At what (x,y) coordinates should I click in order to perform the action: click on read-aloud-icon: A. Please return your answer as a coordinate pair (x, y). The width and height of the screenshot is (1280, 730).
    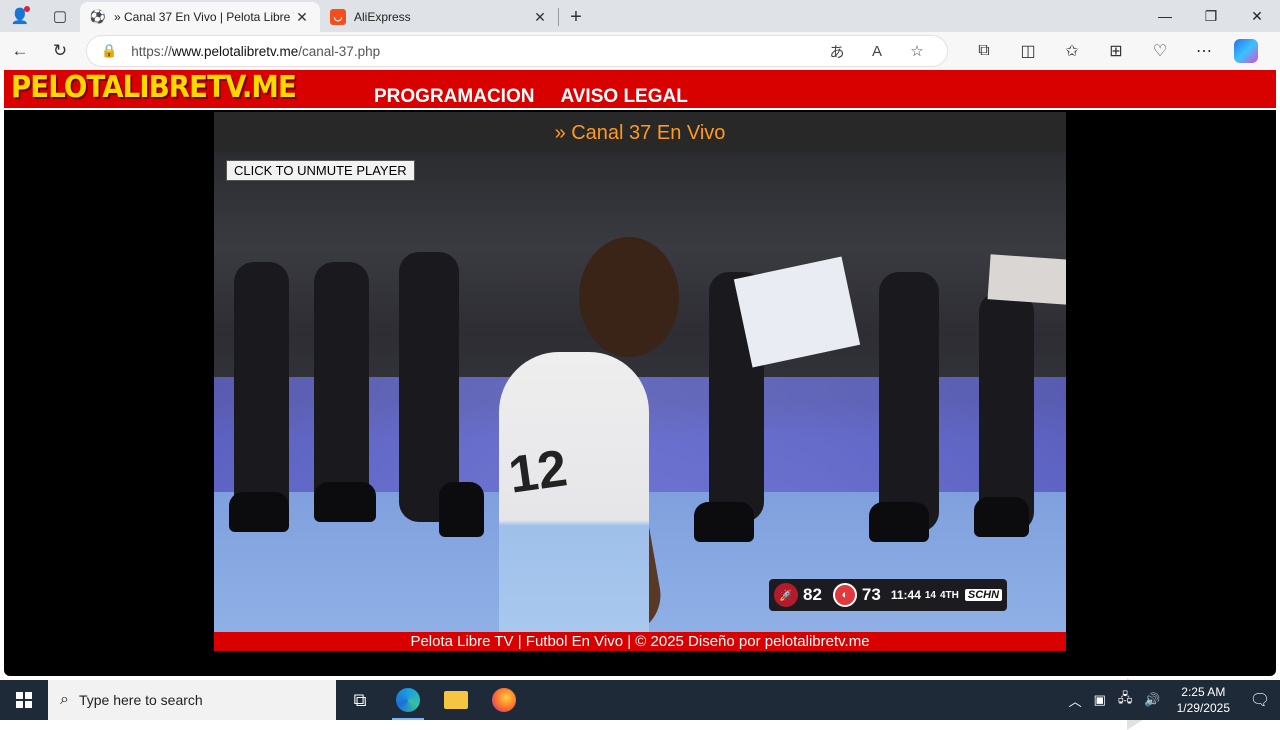
    Looking at the image, I should click on (877, 51).